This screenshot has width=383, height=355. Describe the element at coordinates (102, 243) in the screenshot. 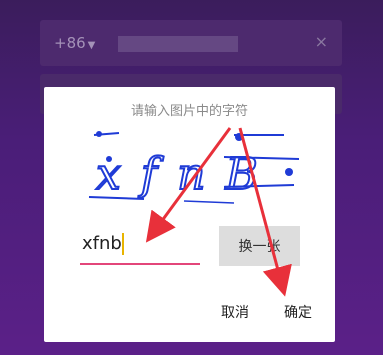

I see `captcha-input-value: xfnb` at that location.